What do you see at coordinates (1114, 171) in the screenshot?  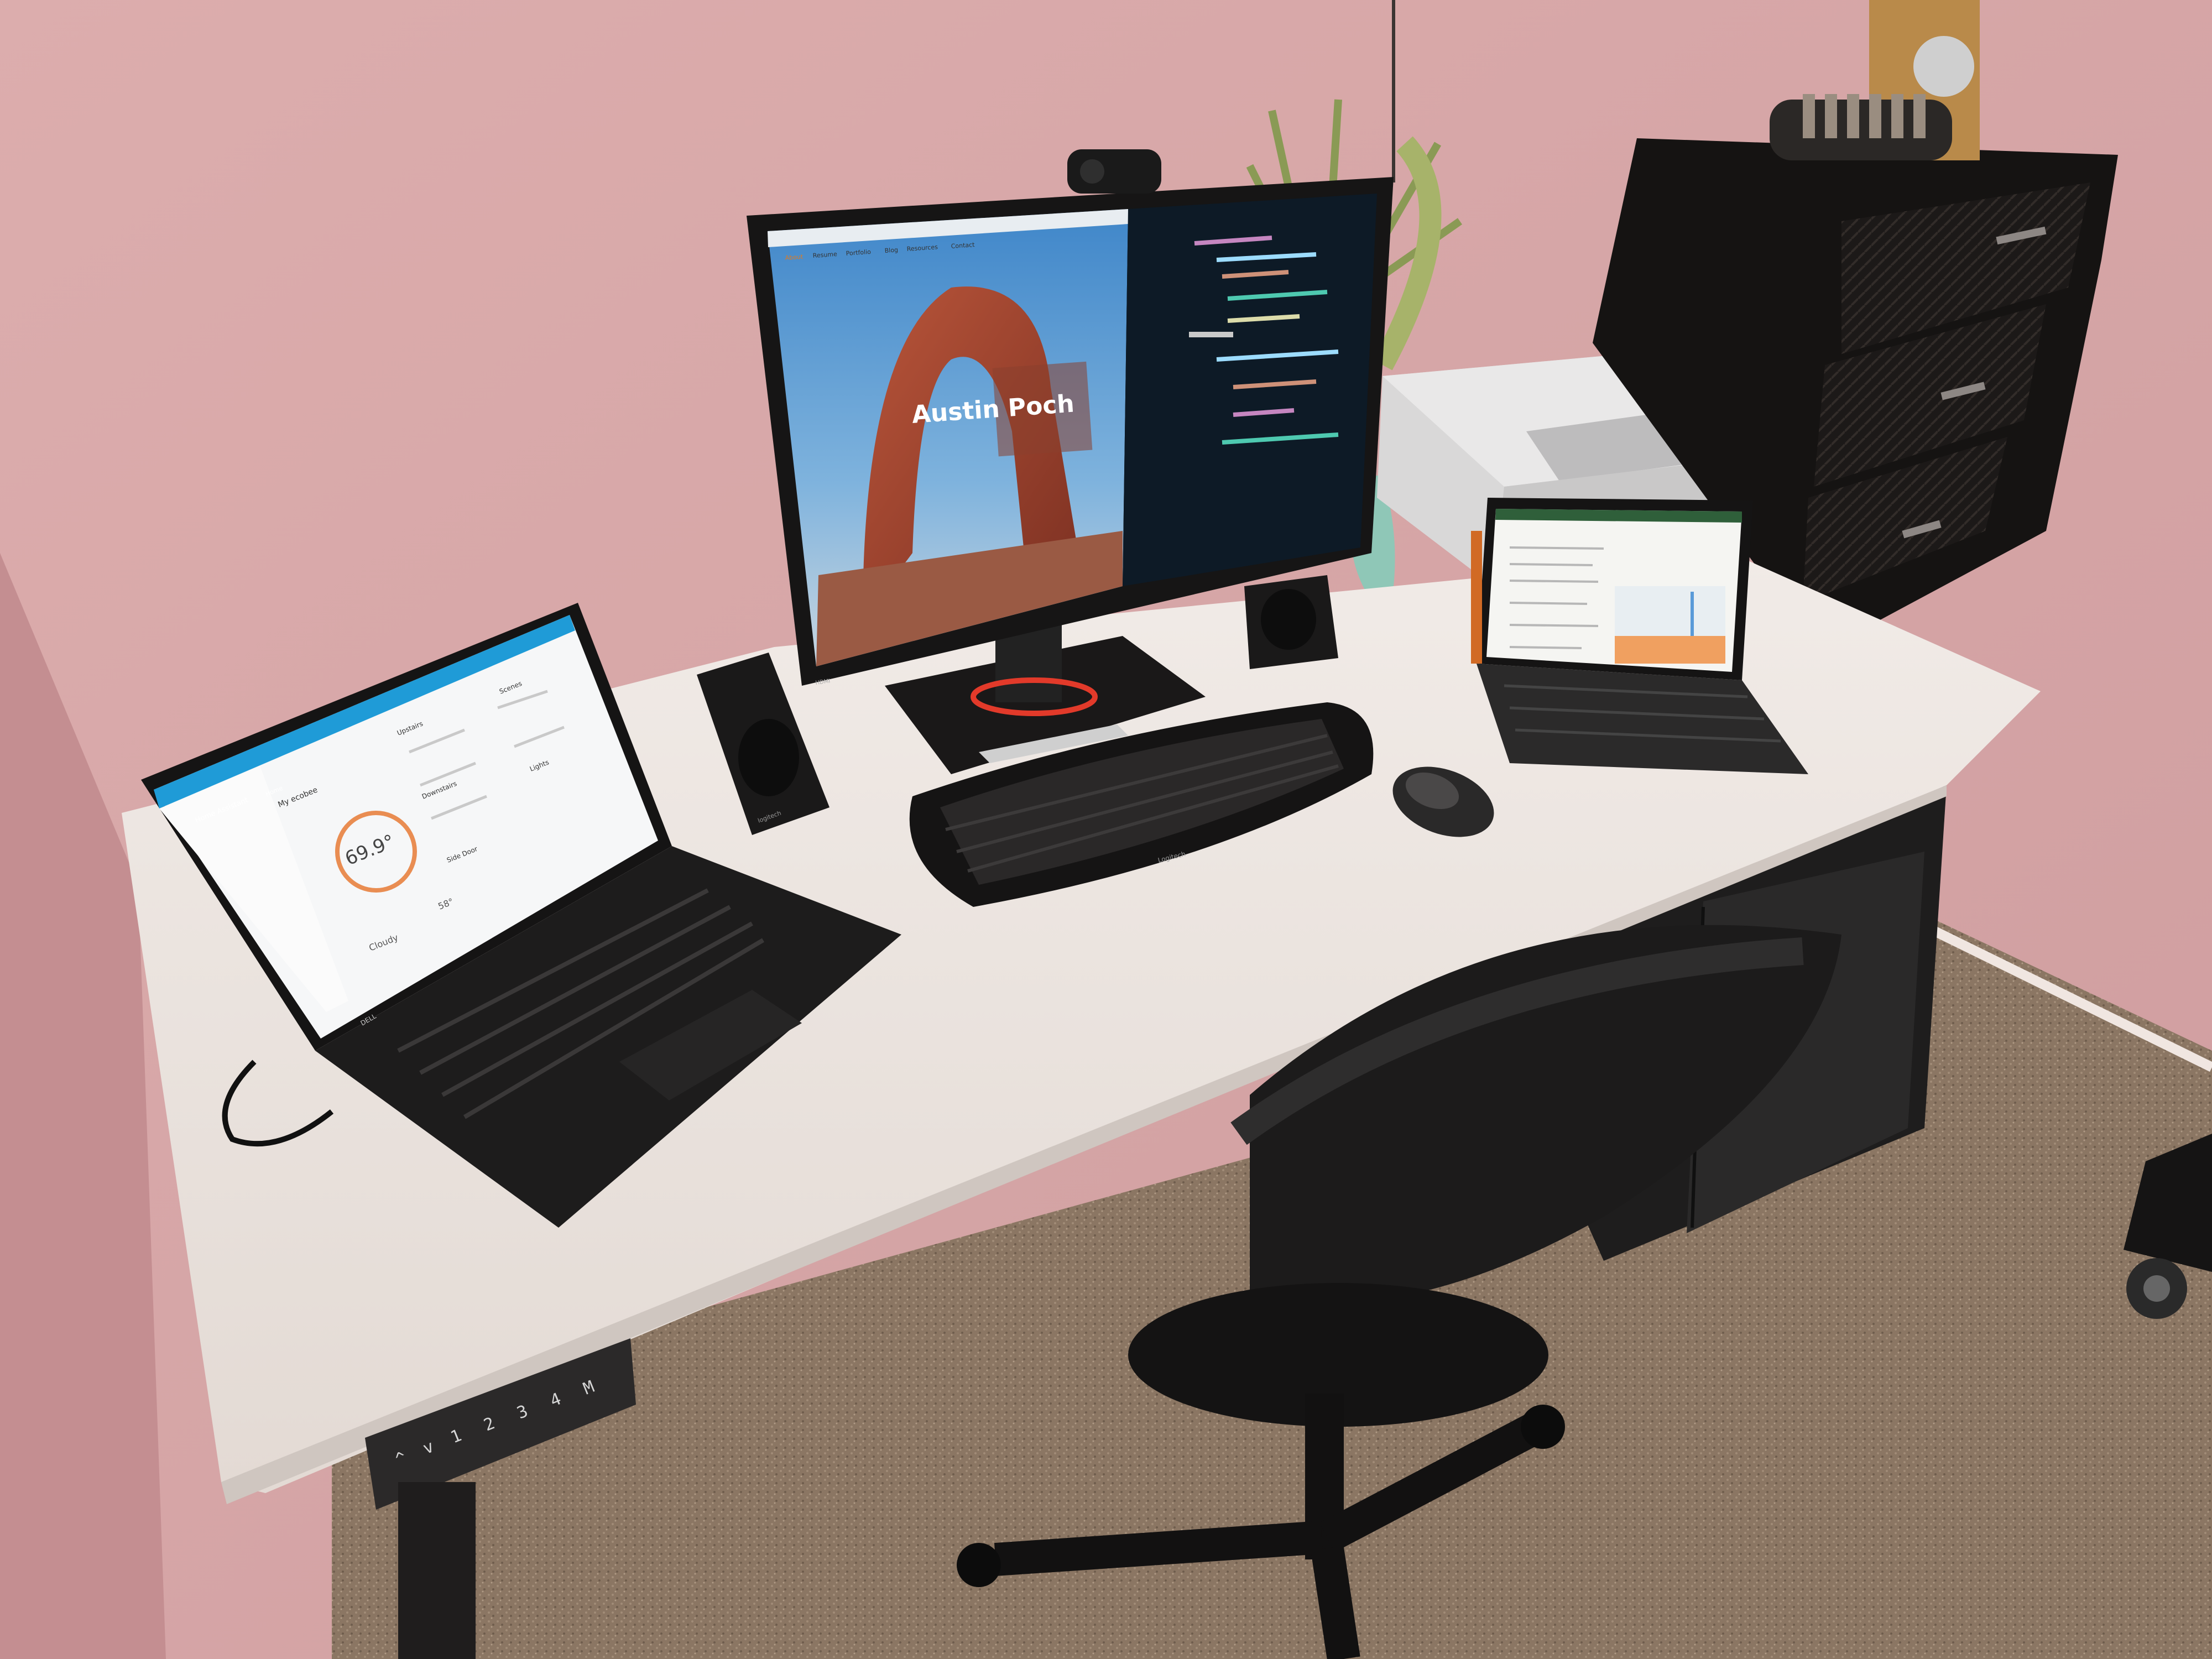 I see `webcam` at bounding box center [1114, 171].